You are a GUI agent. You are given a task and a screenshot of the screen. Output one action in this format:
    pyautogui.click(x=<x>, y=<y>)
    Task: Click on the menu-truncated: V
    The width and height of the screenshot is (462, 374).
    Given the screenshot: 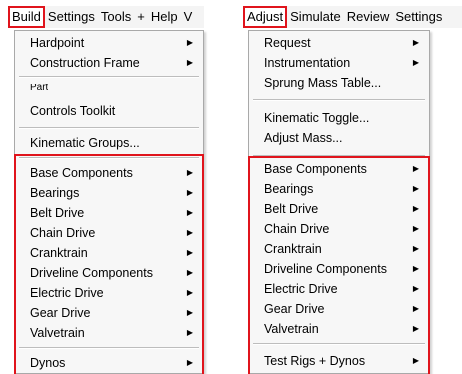 What is the action you would take?
    pyautogui.click(x=188, y=17)
    